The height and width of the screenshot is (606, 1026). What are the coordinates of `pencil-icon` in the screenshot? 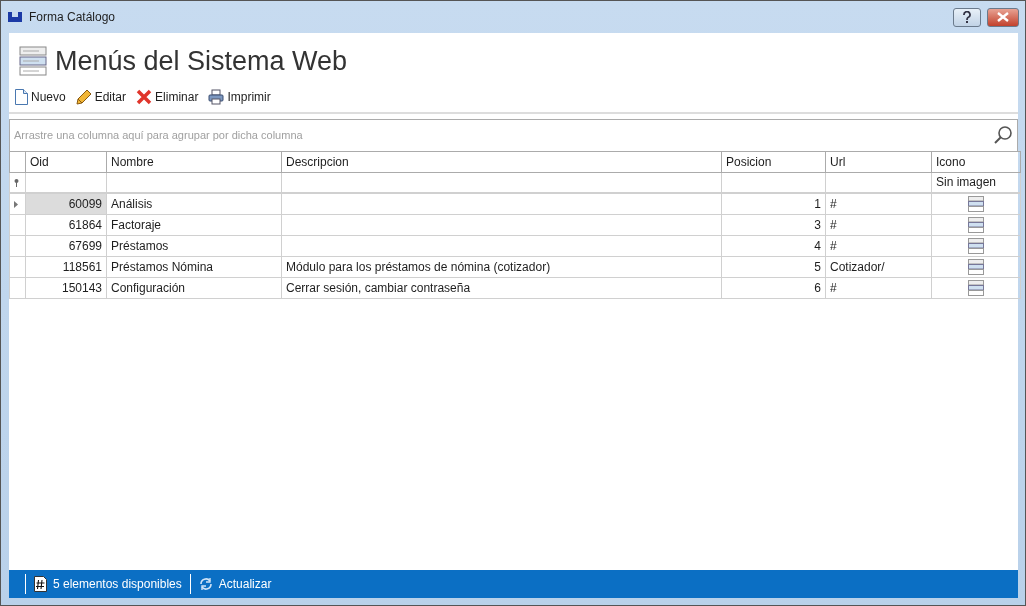 It's located at (83, 96).